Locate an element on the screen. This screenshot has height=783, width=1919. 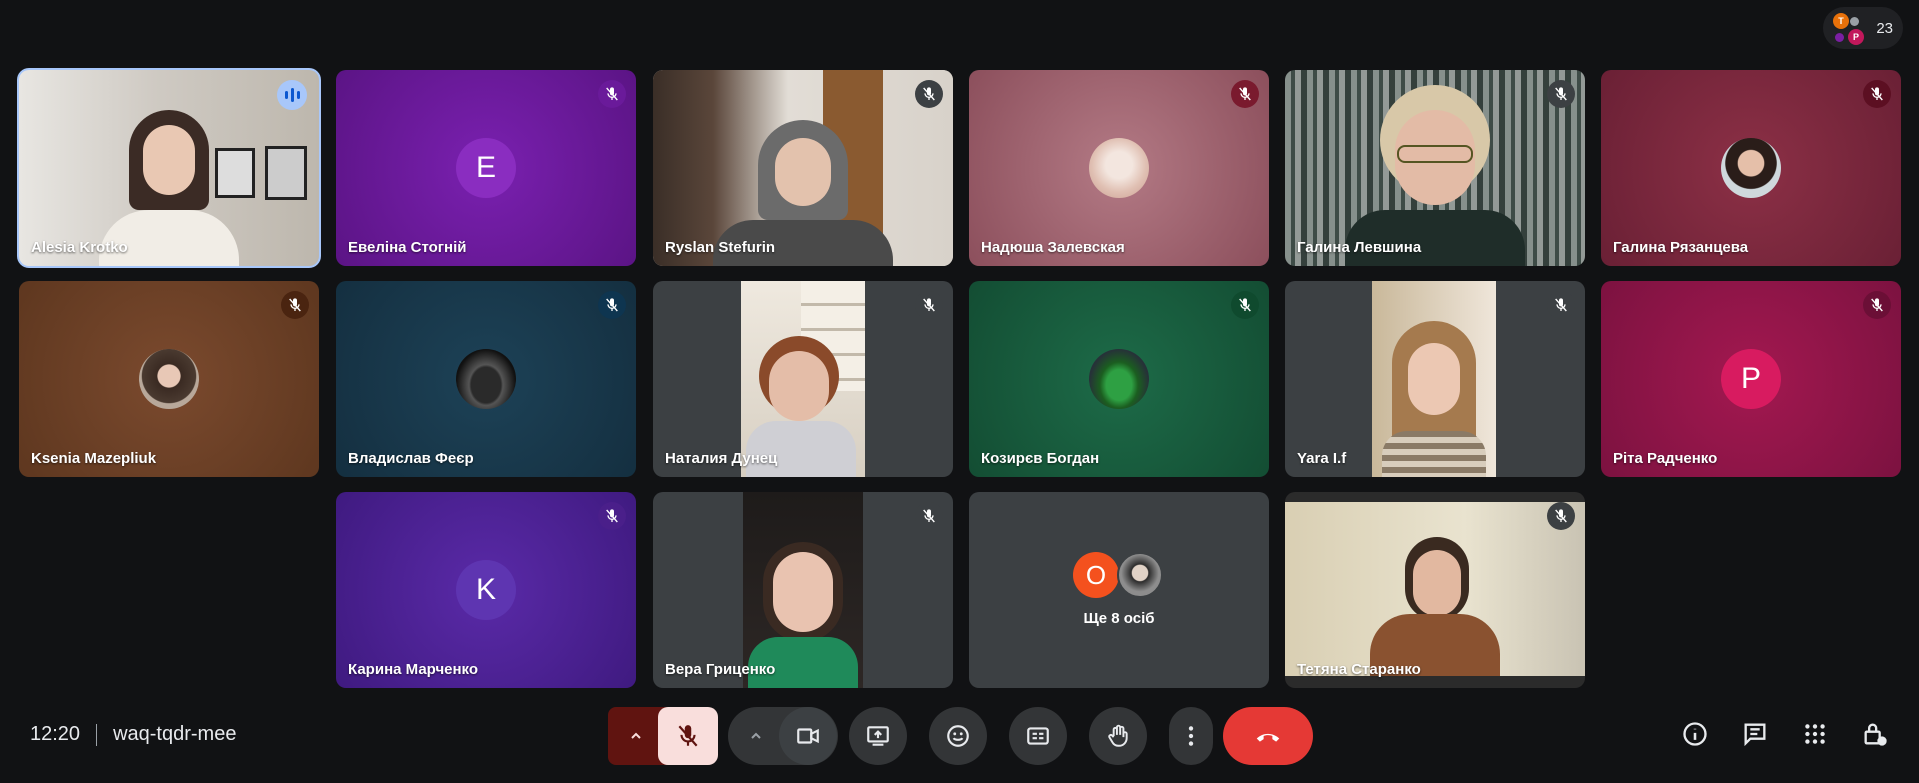
participant-tile: Наталия Дунец is located at coordinates (803, 379).